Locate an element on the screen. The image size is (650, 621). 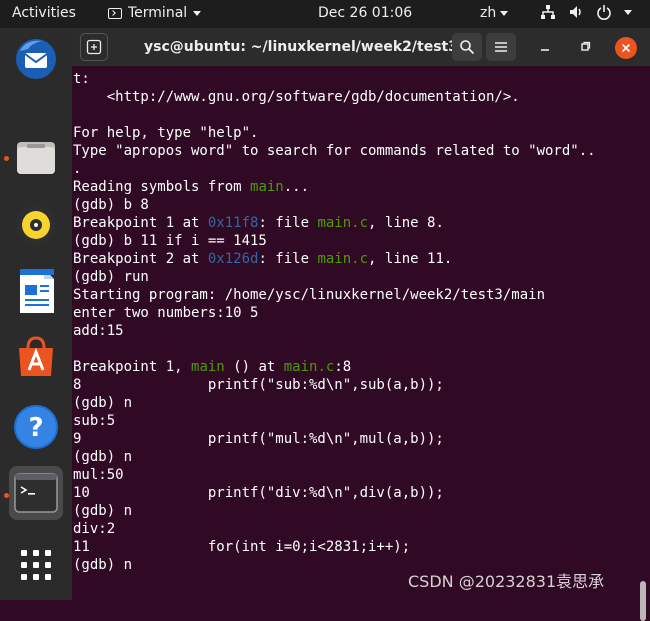
close-button is located at coordinates (626, 48).